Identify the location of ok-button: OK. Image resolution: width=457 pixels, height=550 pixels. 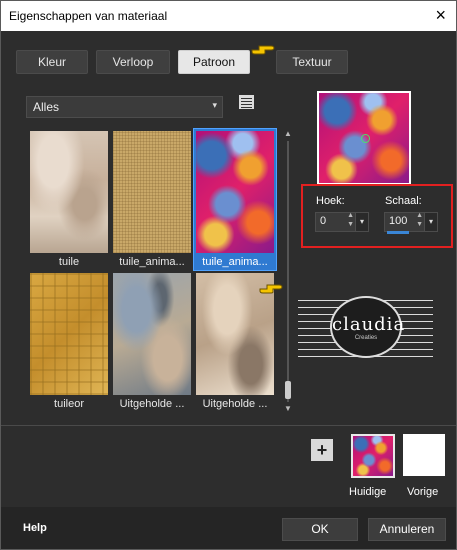
(320, 529).